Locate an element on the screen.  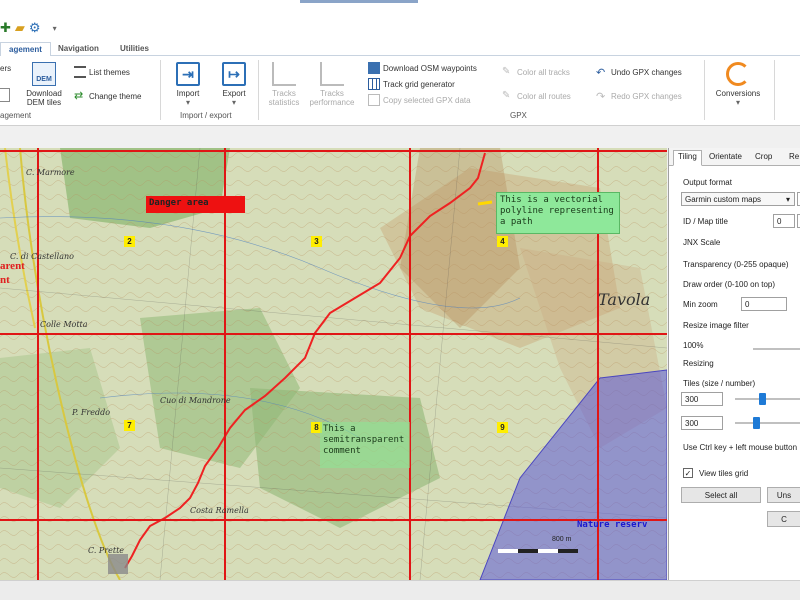
new-icon: ✚ is located at coordinates (5, 28).